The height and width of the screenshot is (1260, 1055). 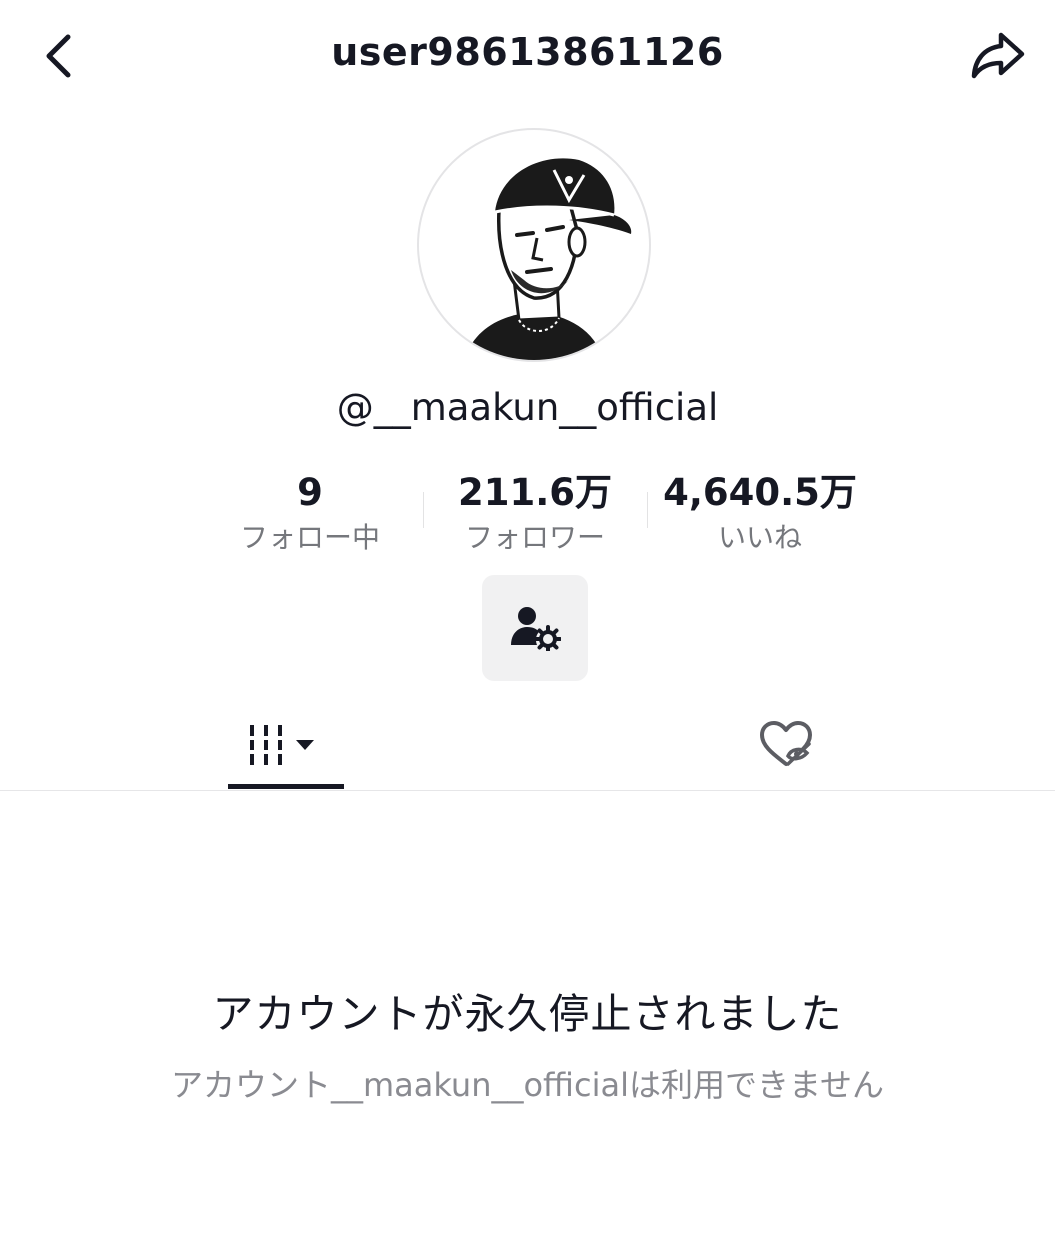 I want to click on profile-handle: @__maakun__official, so click(x=527, y=407).